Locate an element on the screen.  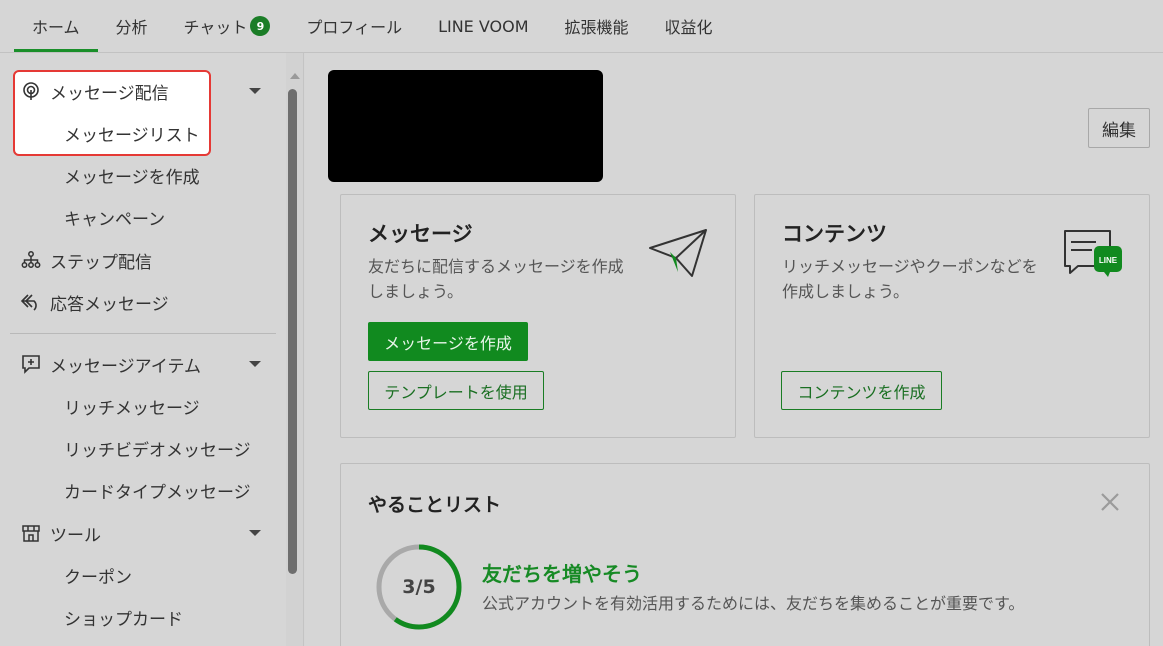
create-message-button: メッセージを作成 is located at coordinates (448, 341).